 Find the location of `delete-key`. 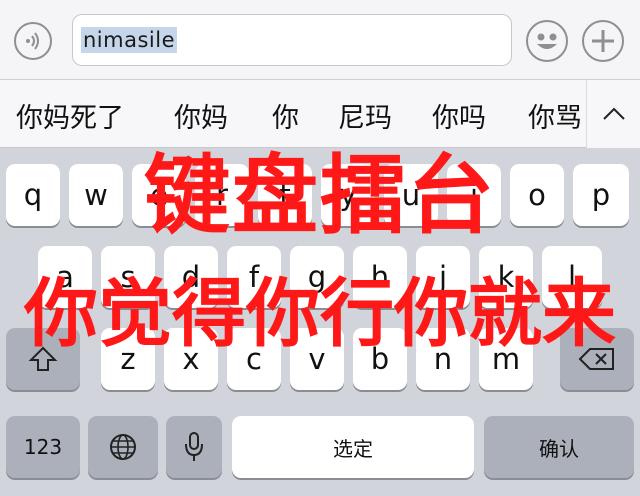

delete-key is located at coordinates (597, 359).